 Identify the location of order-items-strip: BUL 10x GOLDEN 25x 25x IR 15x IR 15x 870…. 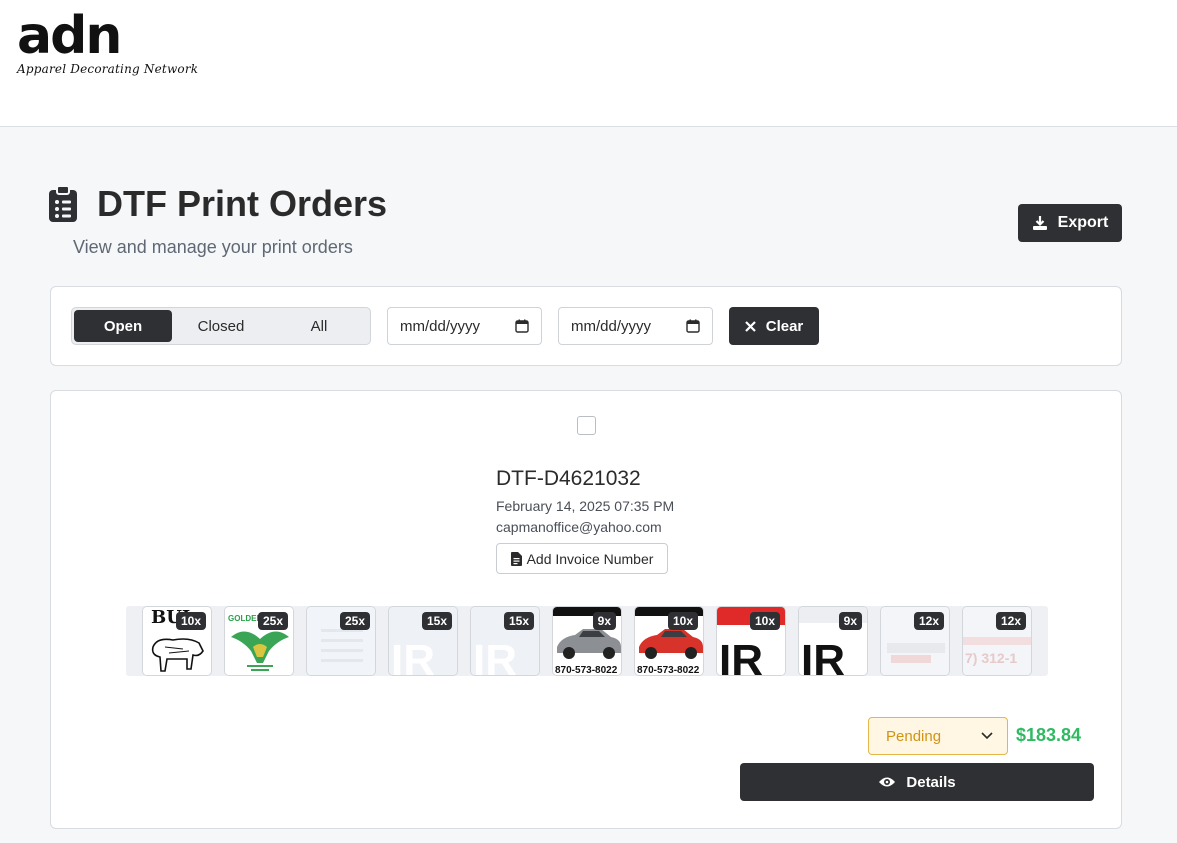
(587, 641).